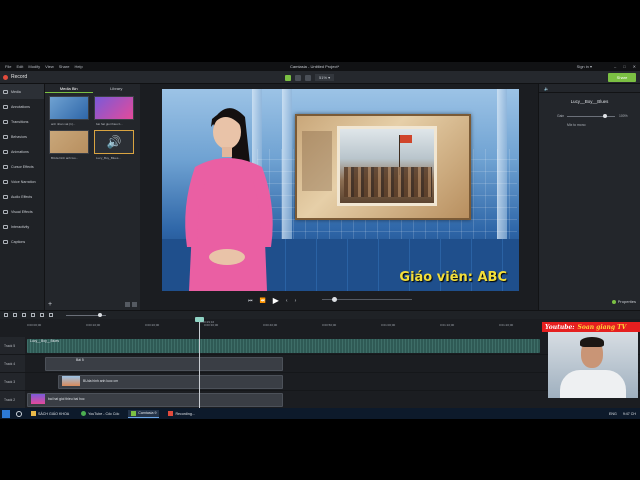  Describe the element at coordinates (634, 66) in the screenshot. I see `close-icon: ✕` at that location.